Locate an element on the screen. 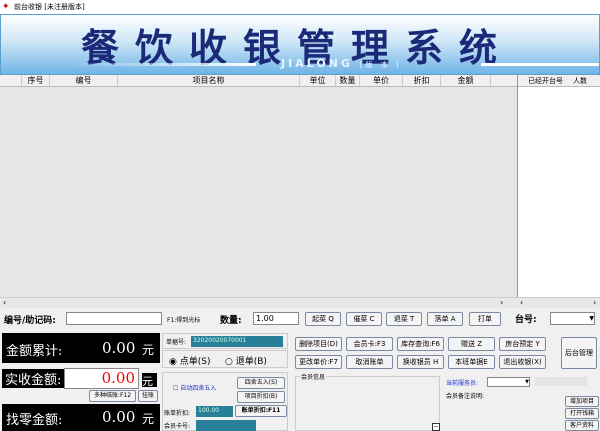  col-blank is located at coordinates (11, 80).